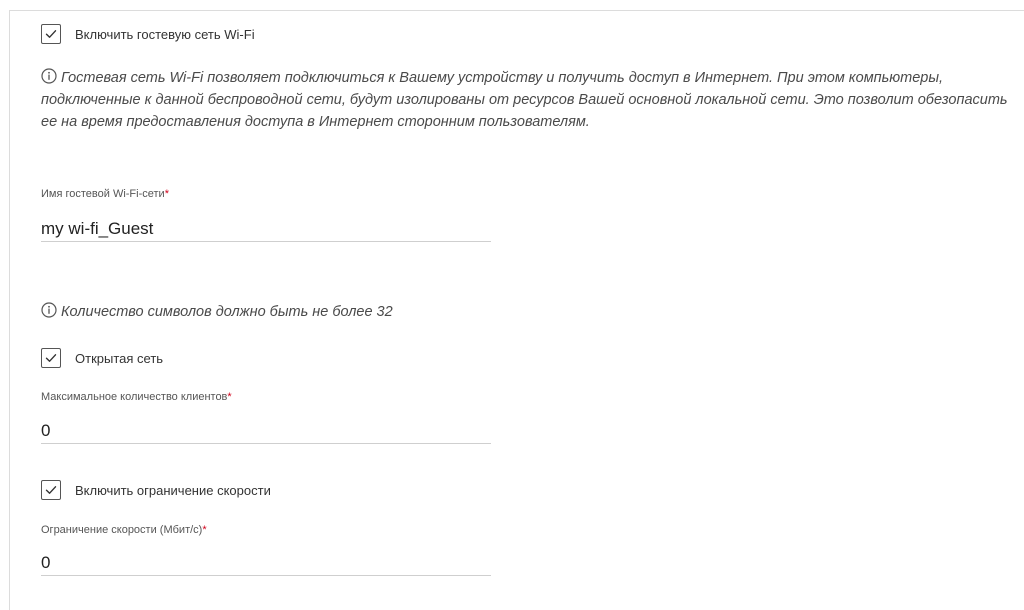 This screenshot has height=610, width=1024. Describe the element at coordinates (124, 530) in the screenshot. I see `speed-limit-label: Ограничение скорости (Мбит/с)*` at that location.